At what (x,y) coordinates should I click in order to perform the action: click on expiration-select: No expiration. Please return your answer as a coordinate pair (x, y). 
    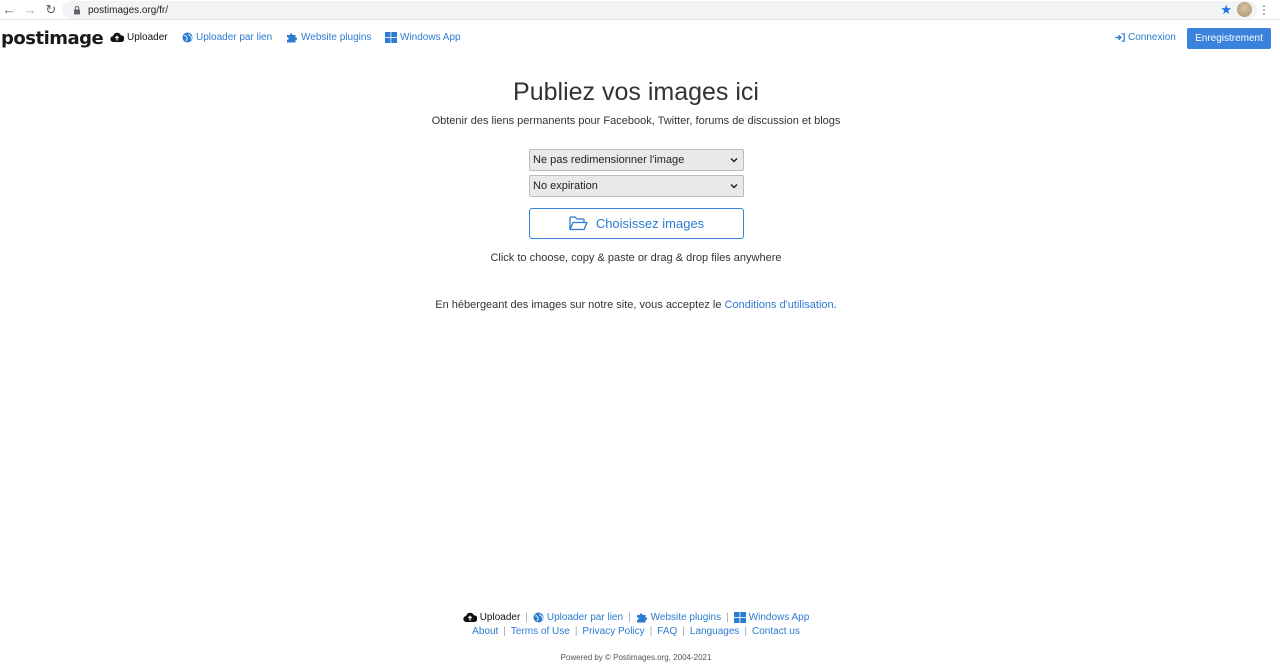
    Looking at the image, I should click on (636, 186).